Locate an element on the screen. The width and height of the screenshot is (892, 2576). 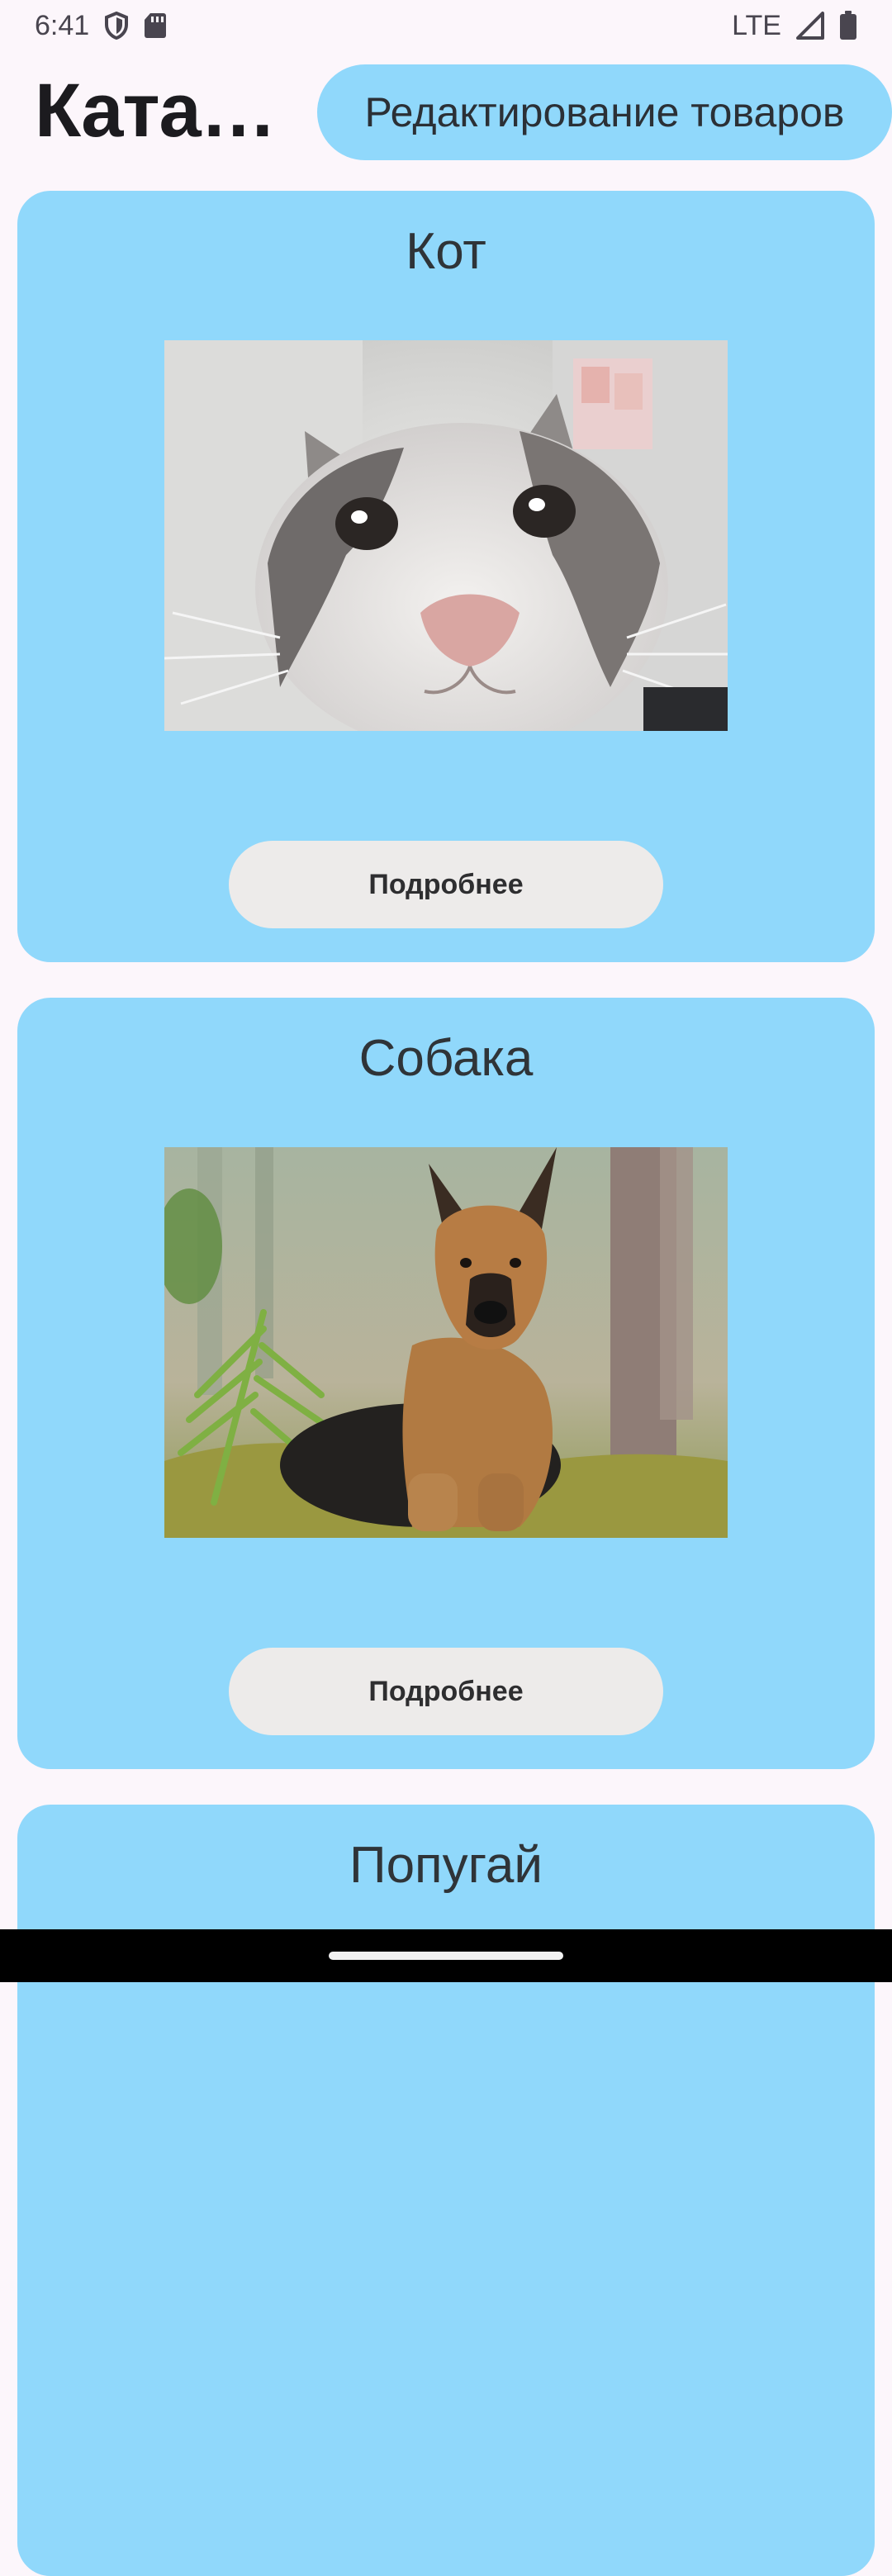
status-right: LTE is located at coordinates (794, 26).